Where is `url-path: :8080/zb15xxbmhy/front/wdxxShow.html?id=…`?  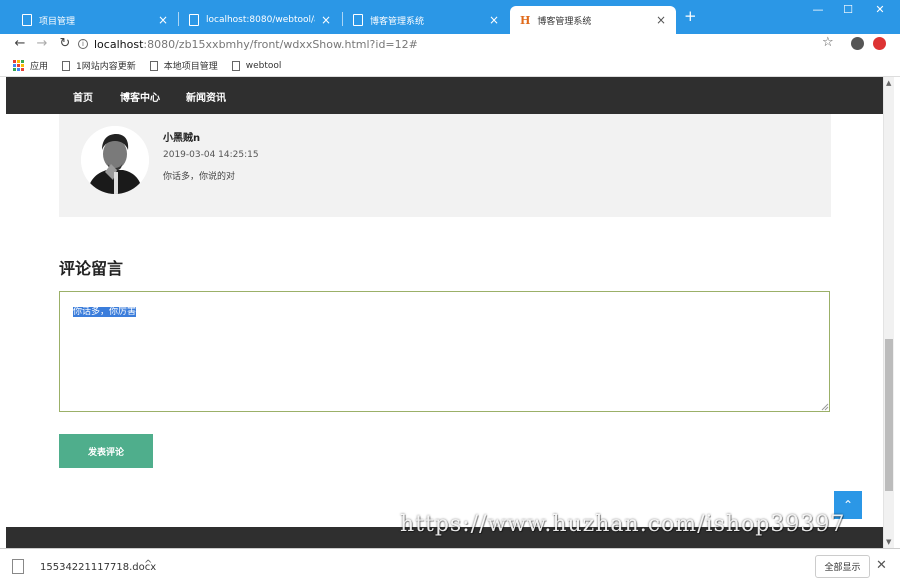
url-path: :8080/zb15xxbmhy/front/wdxxShow.html?id=… is located at coordinates (280, 44).